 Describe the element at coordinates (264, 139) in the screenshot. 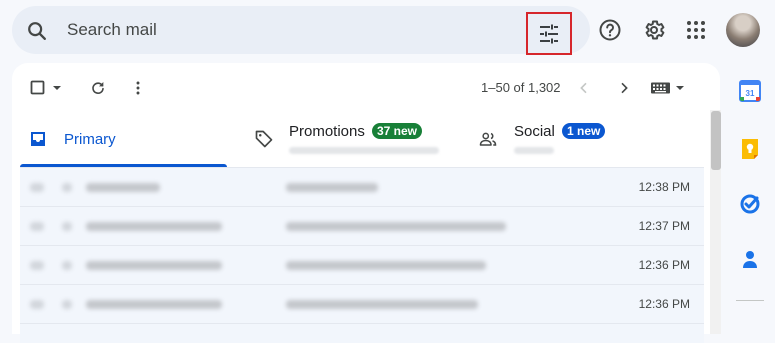

I see `tag-icon` at that location.